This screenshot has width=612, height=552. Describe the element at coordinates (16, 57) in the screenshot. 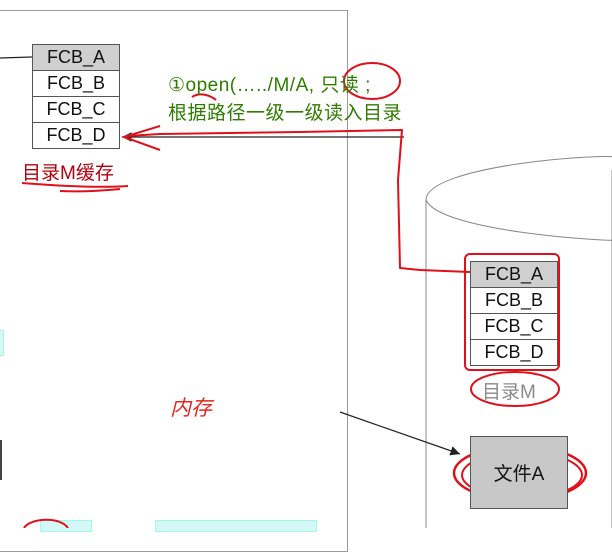

I see `incoming-line` at that location.